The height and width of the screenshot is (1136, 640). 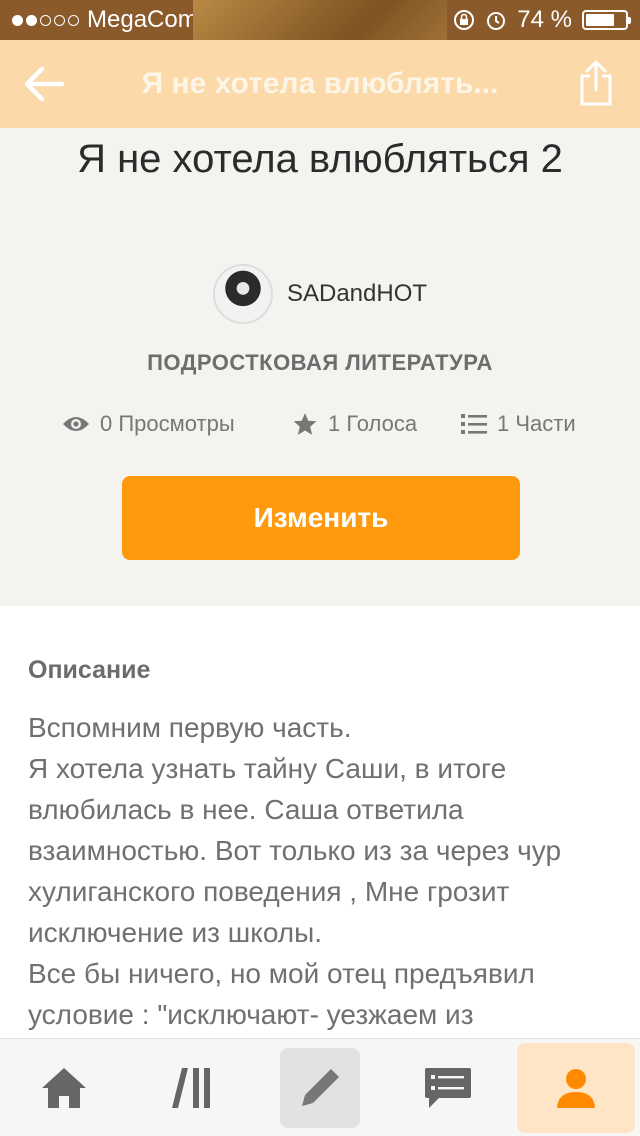 I want to click on home-icon, so click(x=64, y=1088).